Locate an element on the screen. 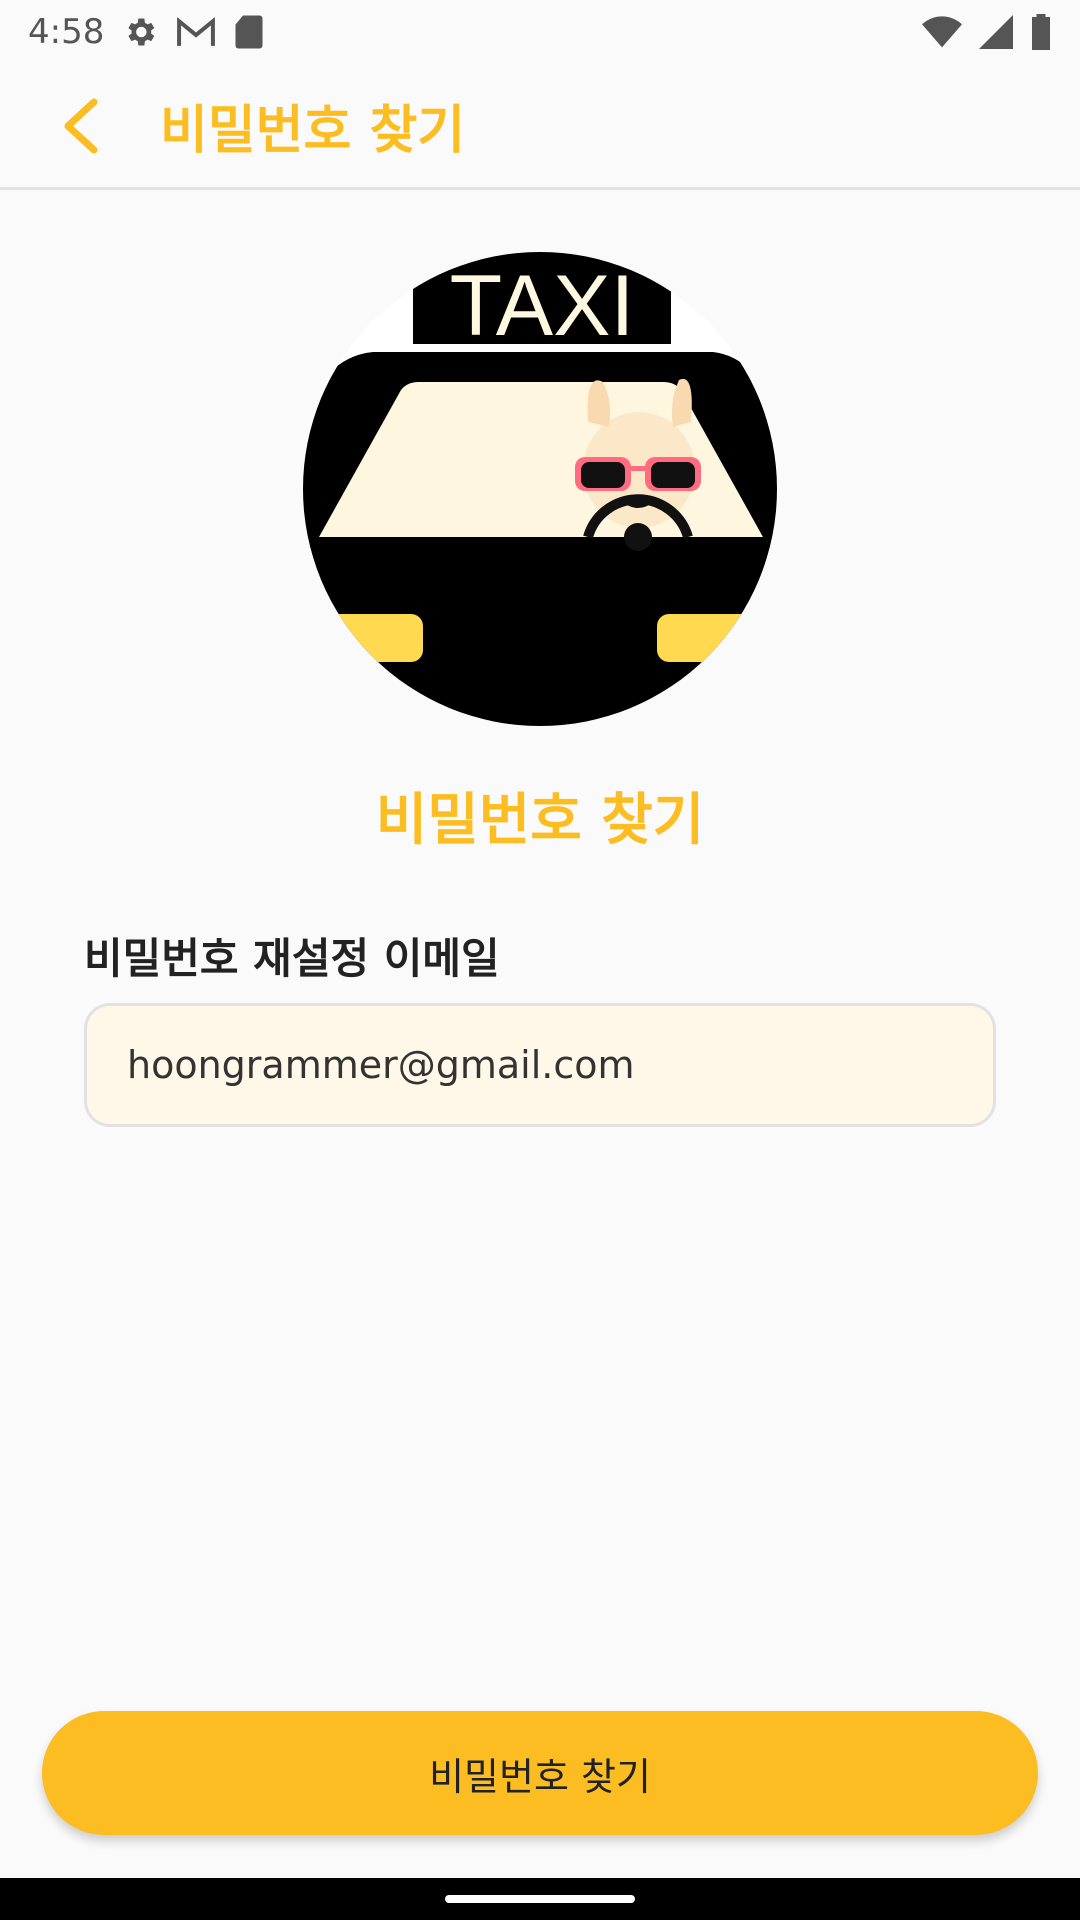  page-title: 비밀번호 찾기 is located at coordinates (313, 131).